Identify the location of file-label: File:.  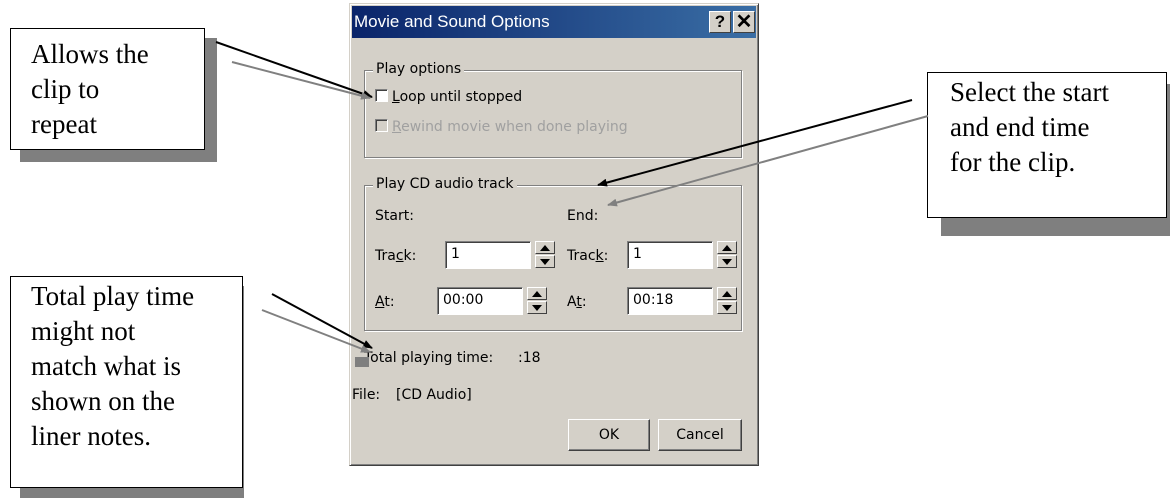
(366, 395).